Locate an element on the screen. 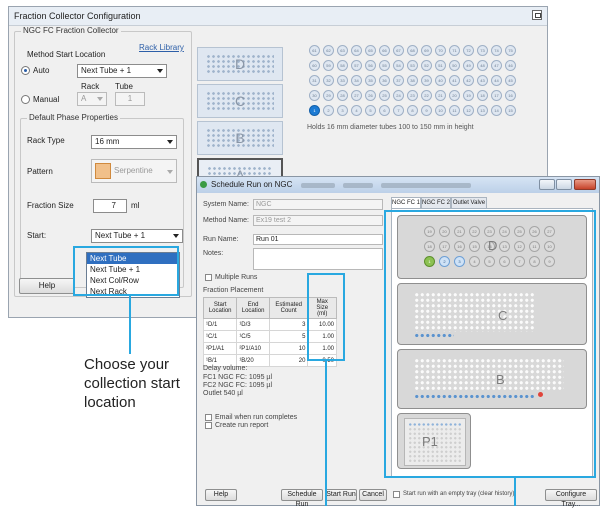 This screenshot has width=600, height=510. tube: 28 is located at coordinates (342, 95).